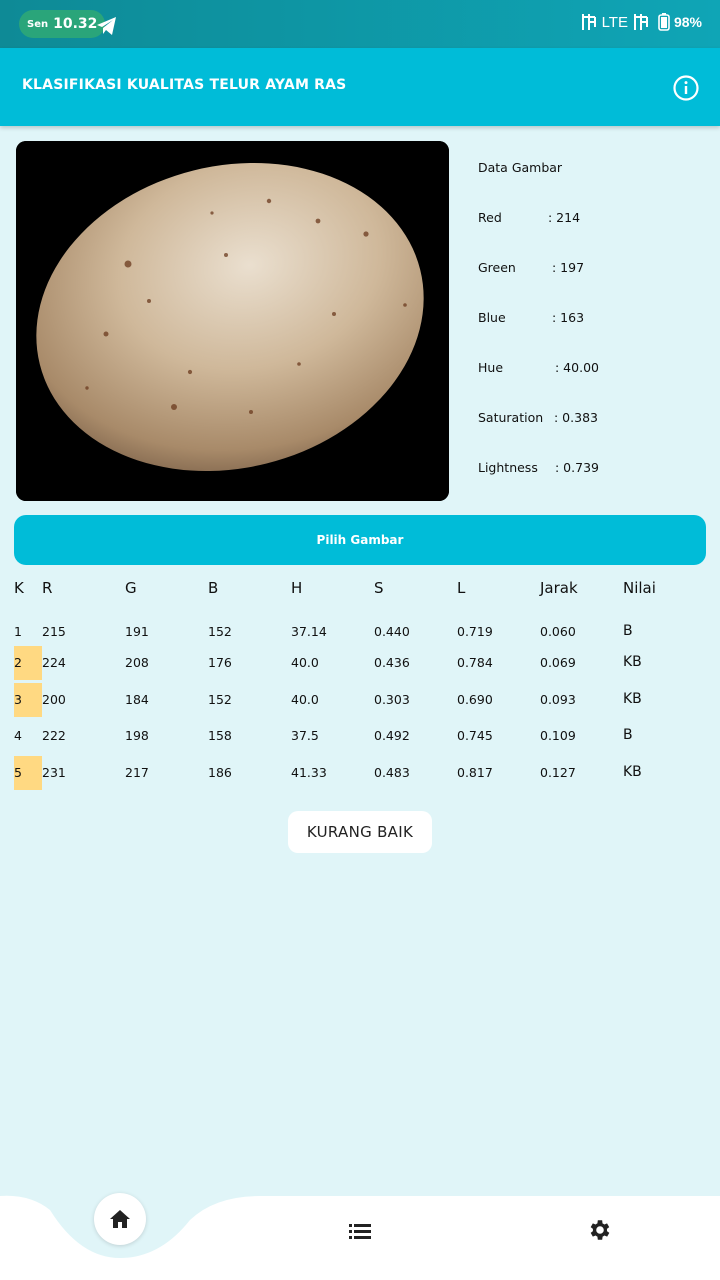  Describe the element at coordinates (54, 772) in the screenshot. I see `cell-r: 231` at that location.